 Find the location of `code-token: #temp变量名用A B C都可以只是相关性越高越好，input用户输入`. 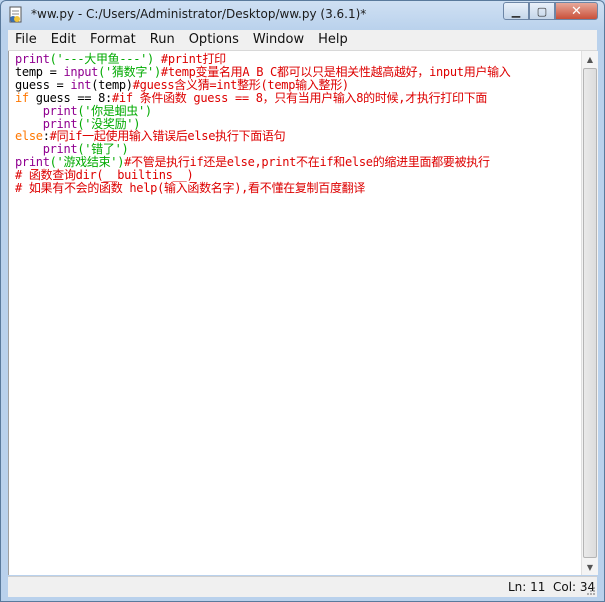

code-token: #temp变量名用A B C都可以只是相关性越高越好，input用户输入 is located at coordinates (335, 71).